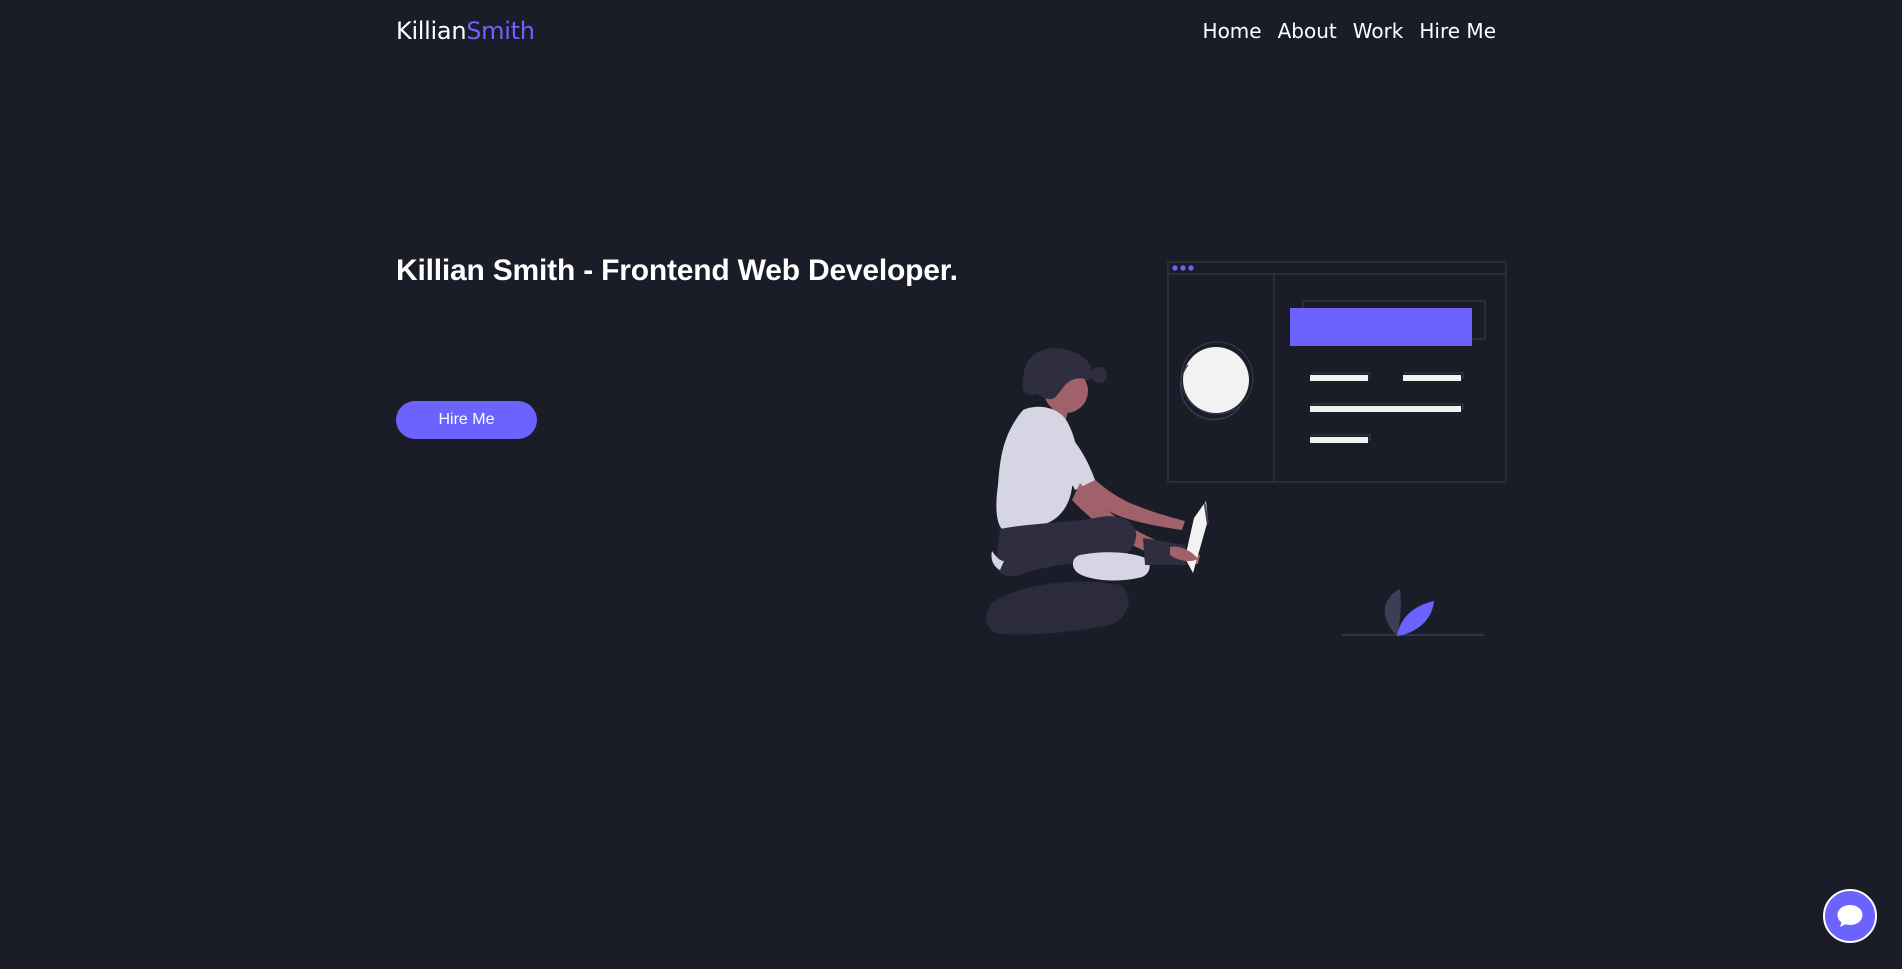 The width and height of the screenshot is (1902, 969). Describe the element at coordinates (1413, 612) in the screenshot. I see `plant-graphic` at that location.